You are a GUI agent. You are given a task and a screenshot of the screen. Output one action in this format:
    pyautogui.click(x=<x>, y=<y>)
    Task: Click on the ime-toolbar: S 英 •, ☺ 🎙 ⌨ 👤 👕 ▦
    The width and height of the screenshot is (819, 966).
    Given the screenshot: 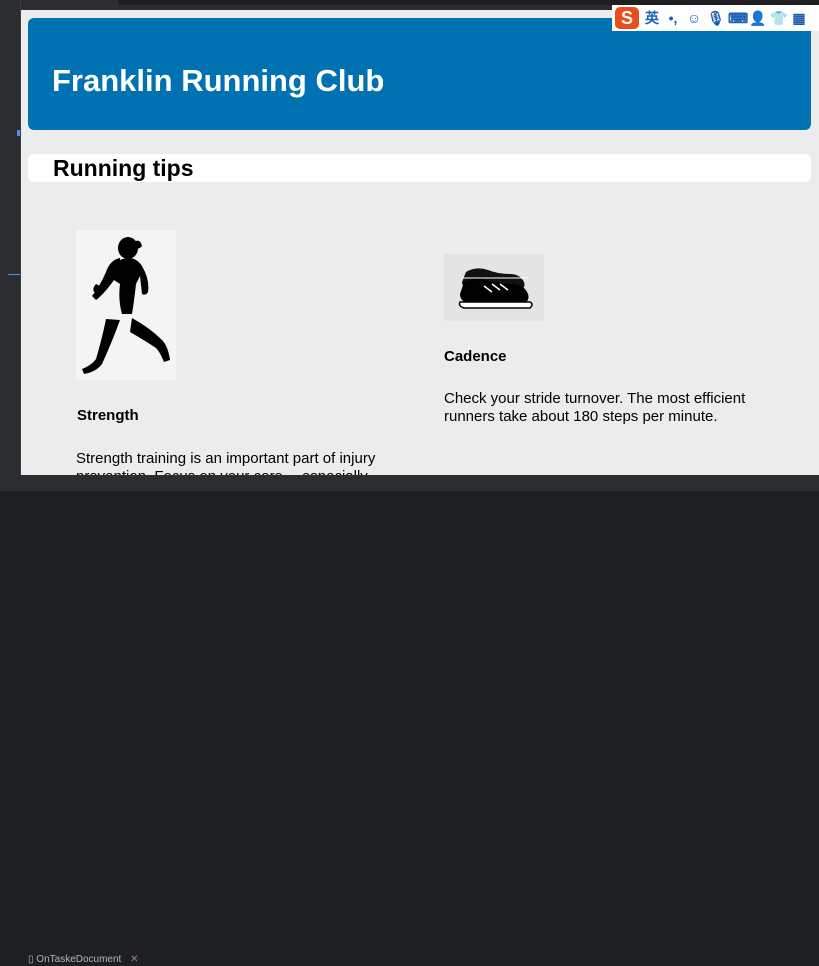 What is the action you would take?
    pyautogui.click(x=715, y=18)
    